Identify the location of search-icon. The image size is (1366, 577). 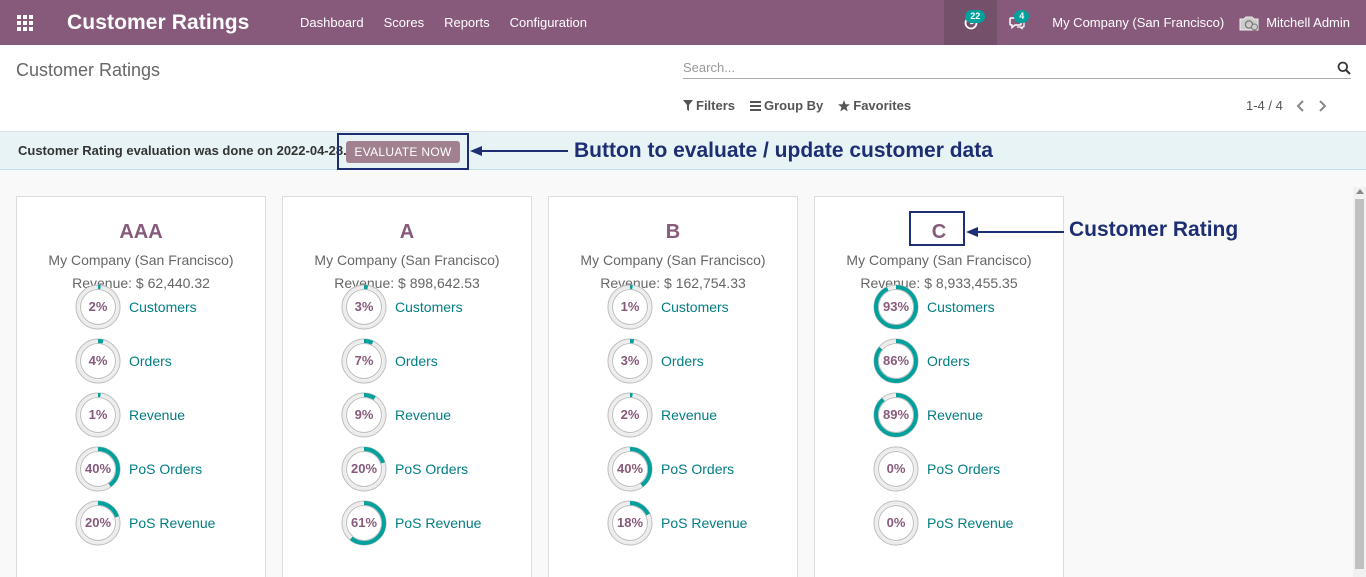
(1344, 68).